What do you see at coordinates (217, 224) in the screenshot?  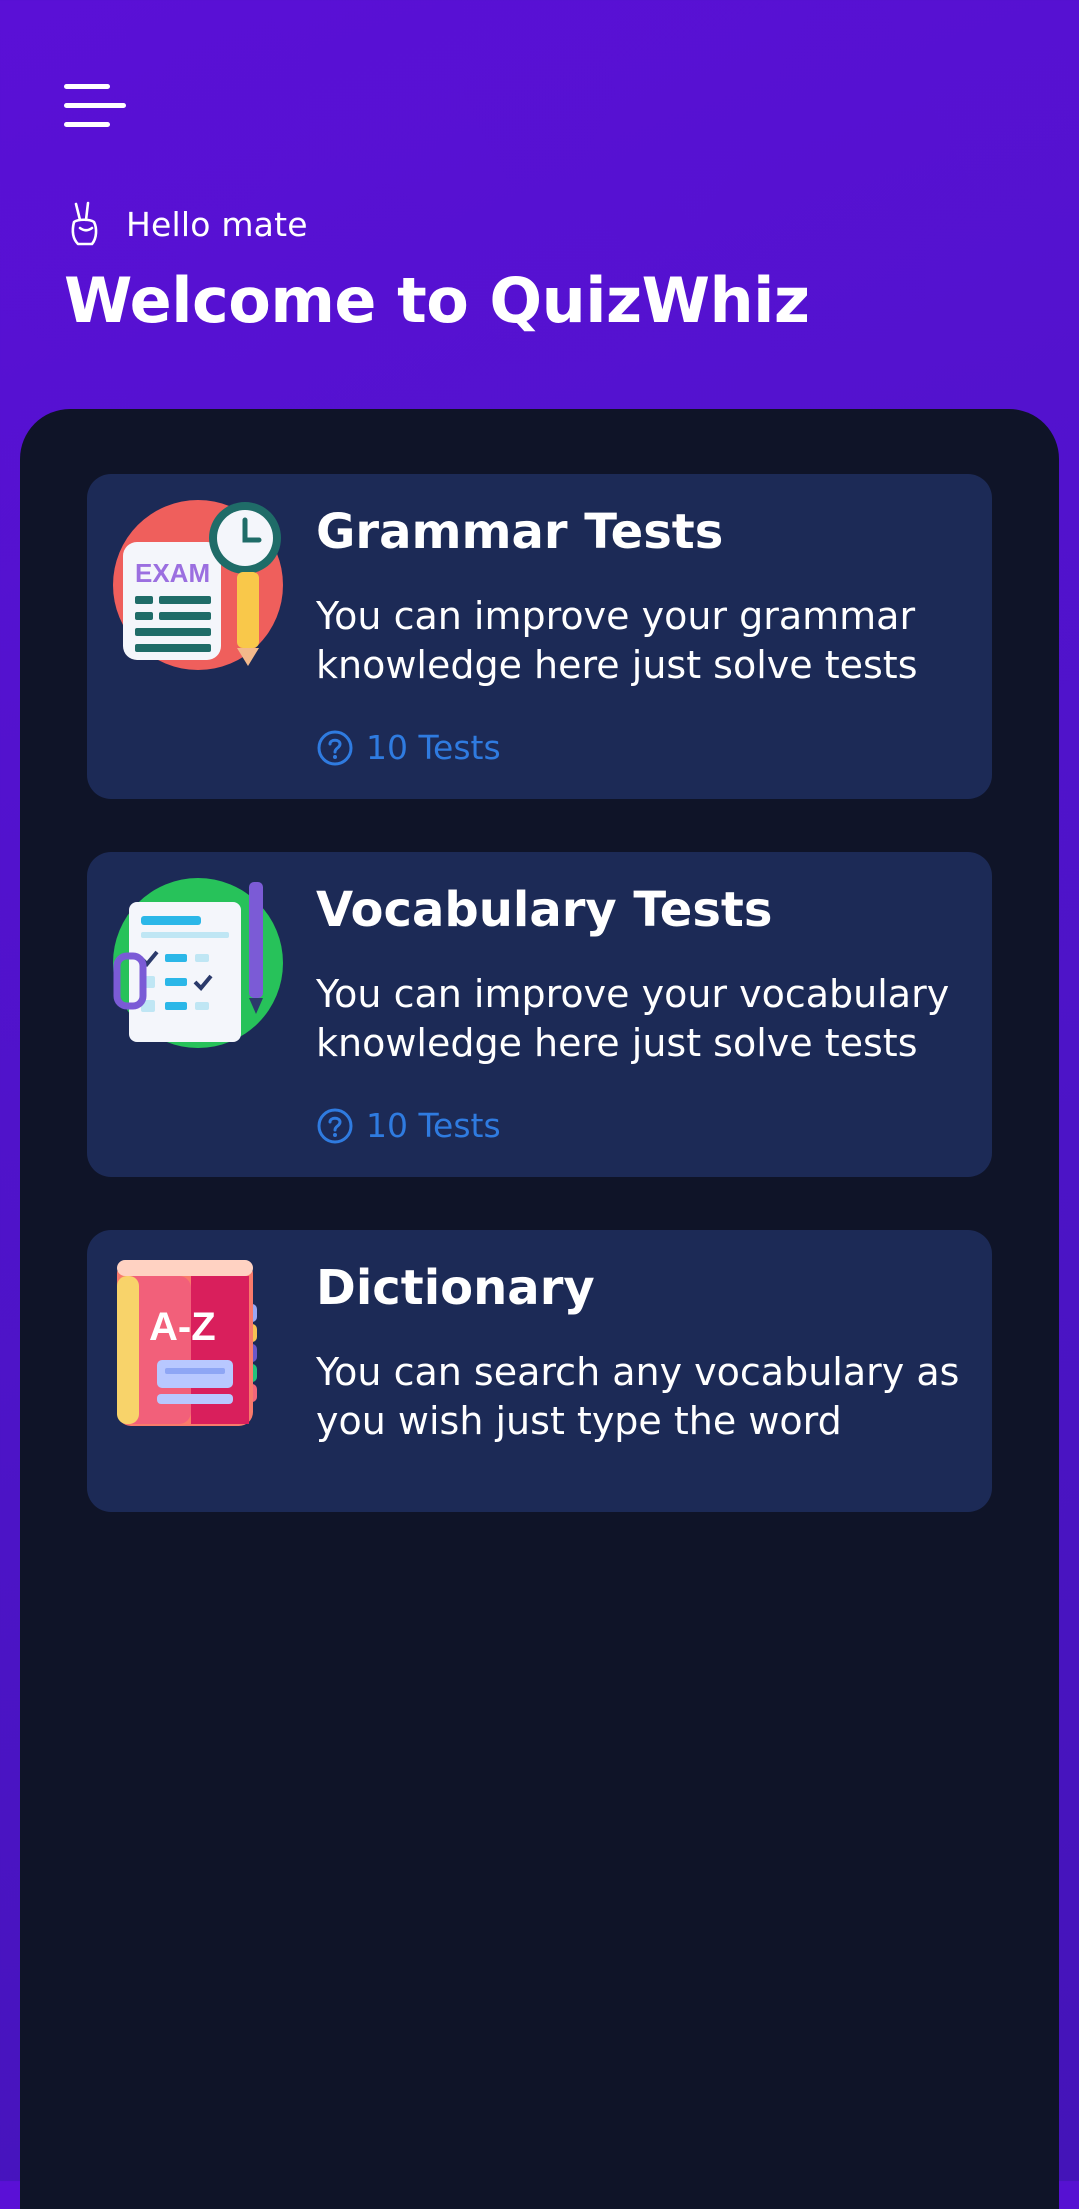 I see `greeting-text: Hello mate` at bounding box center [217, 224].